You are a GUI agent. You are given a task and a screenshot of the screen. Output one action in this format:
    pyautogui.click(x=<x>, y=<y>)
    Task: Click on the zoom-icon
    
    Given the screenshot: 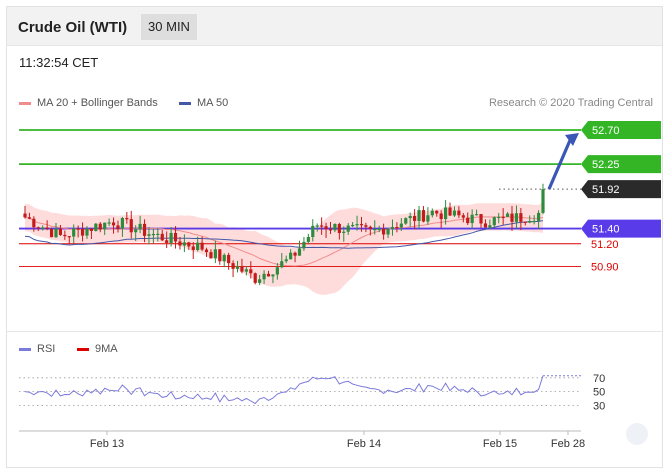 What is the action you would take?
    pyautogui.click(x=637, y=434)
    